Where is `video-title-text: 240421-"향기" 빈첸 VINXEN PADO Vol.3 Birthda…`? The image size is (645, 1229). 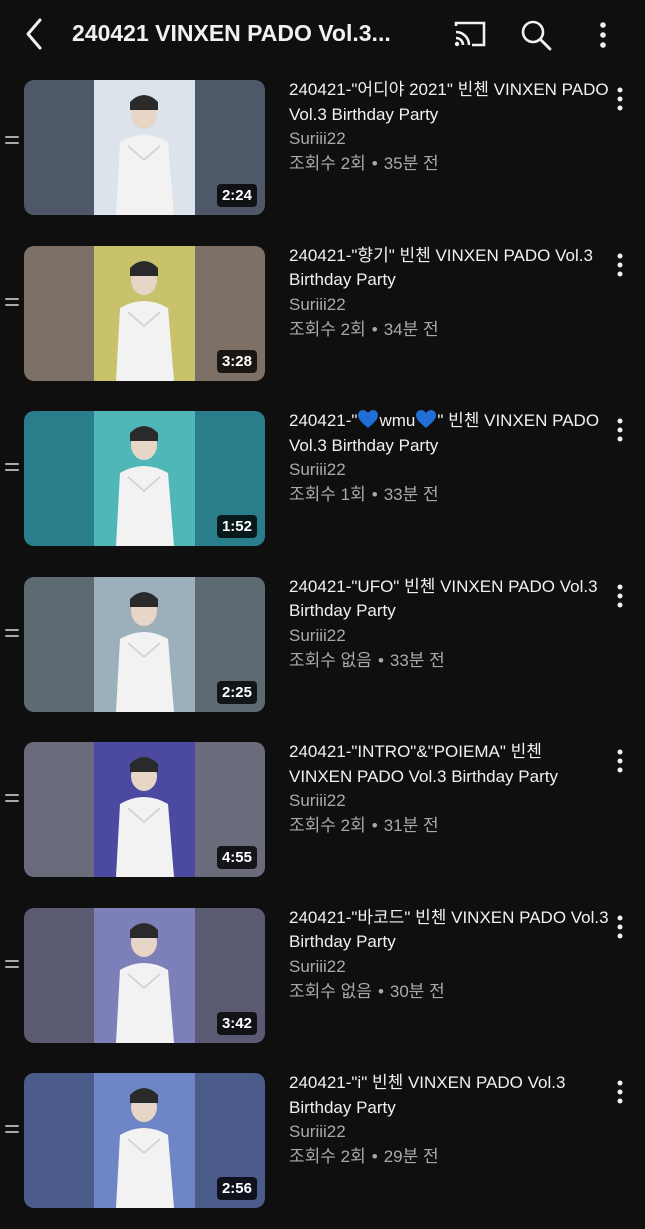
video-title-text: 240421-"향기" 빈첸 VINXEN PADO Vol.3 Birthda… is located at coordinates (441, 267).